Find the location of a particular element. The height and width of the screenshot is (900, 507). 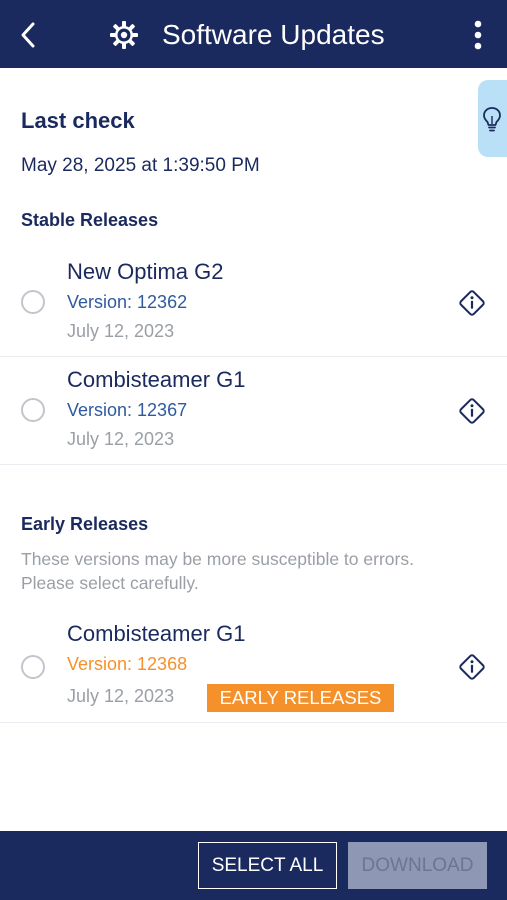

lightbulb-icon is located at coordinates (492, 118).